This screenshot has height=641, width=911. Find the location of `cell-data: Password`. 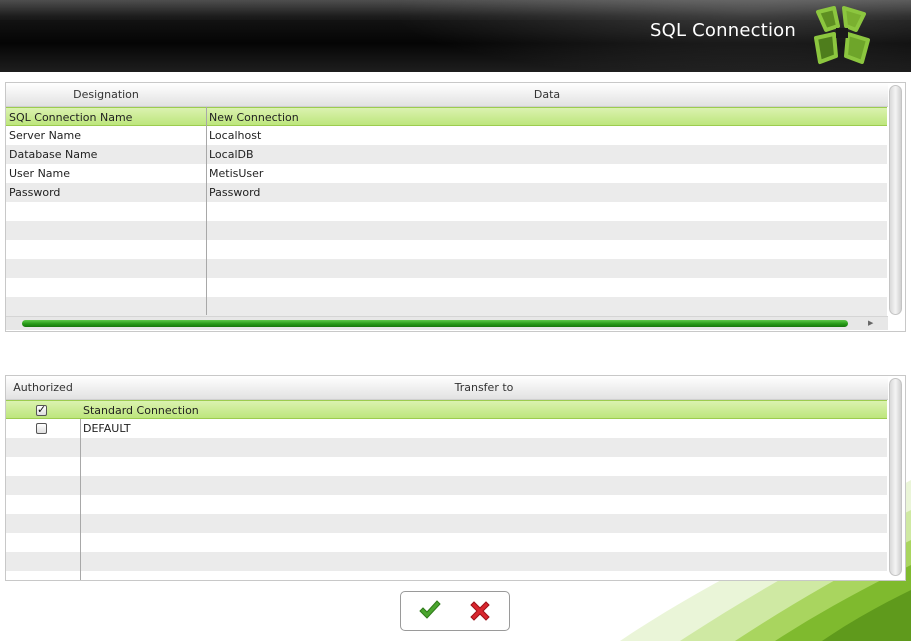

cell-data: Password is located at coordinates (234, 192).